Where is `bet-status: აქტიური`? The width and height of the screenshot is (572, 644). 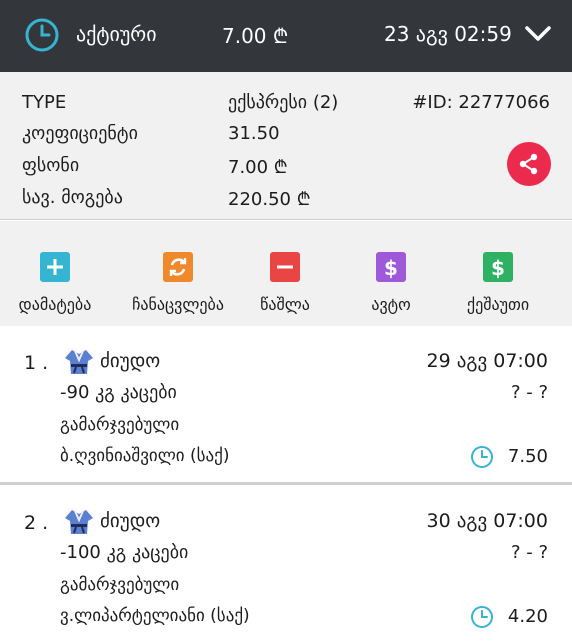
bet-status: აქტიური is located at coordinates (116, 34).